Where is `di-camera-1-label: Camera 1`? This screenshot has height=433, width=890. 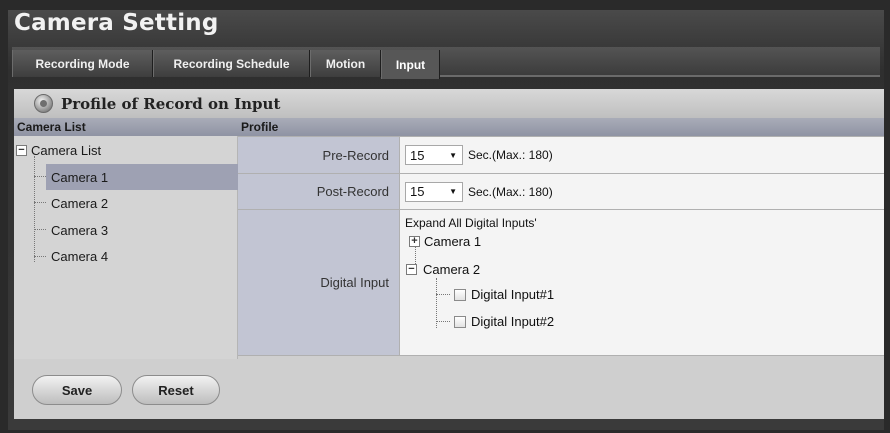 di-camera-1-label: Camera 1 is located at coordinates (453, 241).